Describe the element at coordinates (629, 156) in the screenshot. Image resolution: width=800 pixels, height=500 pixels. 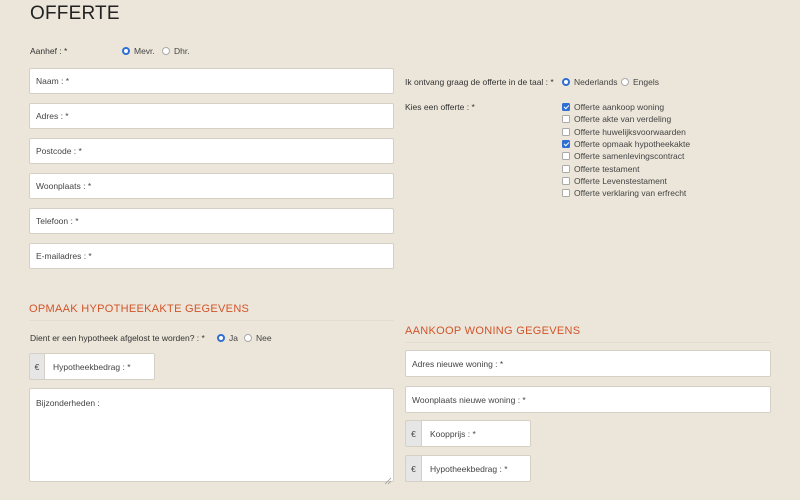
I see `checkbox-label: Offerte samenlevingscontract` at that location.